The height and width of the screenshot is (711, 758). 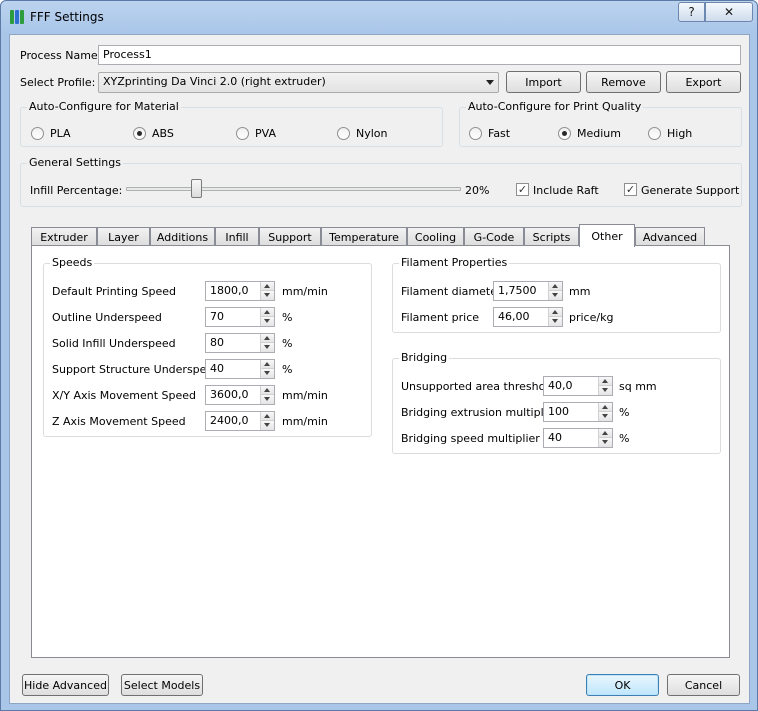 I want to click on material-group-title: Auto-Configure for Material, so click(x=104, y=106).